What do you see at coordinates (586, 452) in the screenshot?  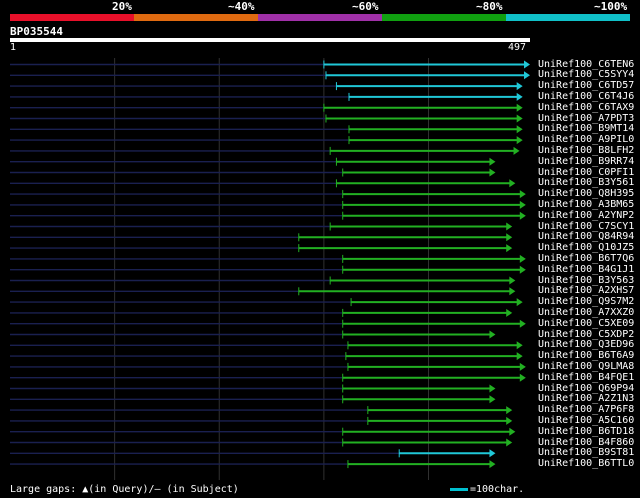 I see `hit-label: UniRef100_B9ST81` at bounding box center [586, 452].